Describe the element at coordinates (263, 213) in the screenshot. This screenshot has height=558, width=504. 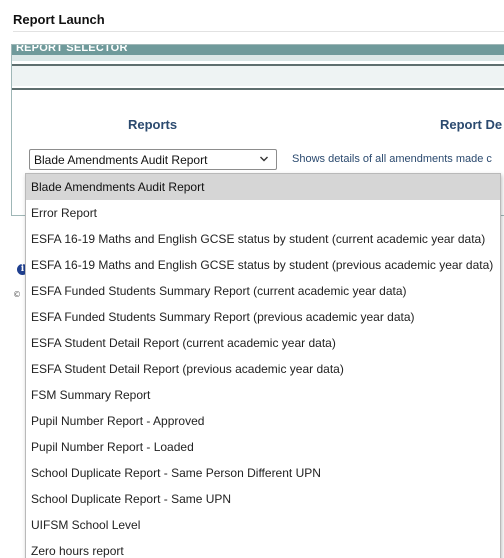
I see `dropdown-option: Error Report` at that location.